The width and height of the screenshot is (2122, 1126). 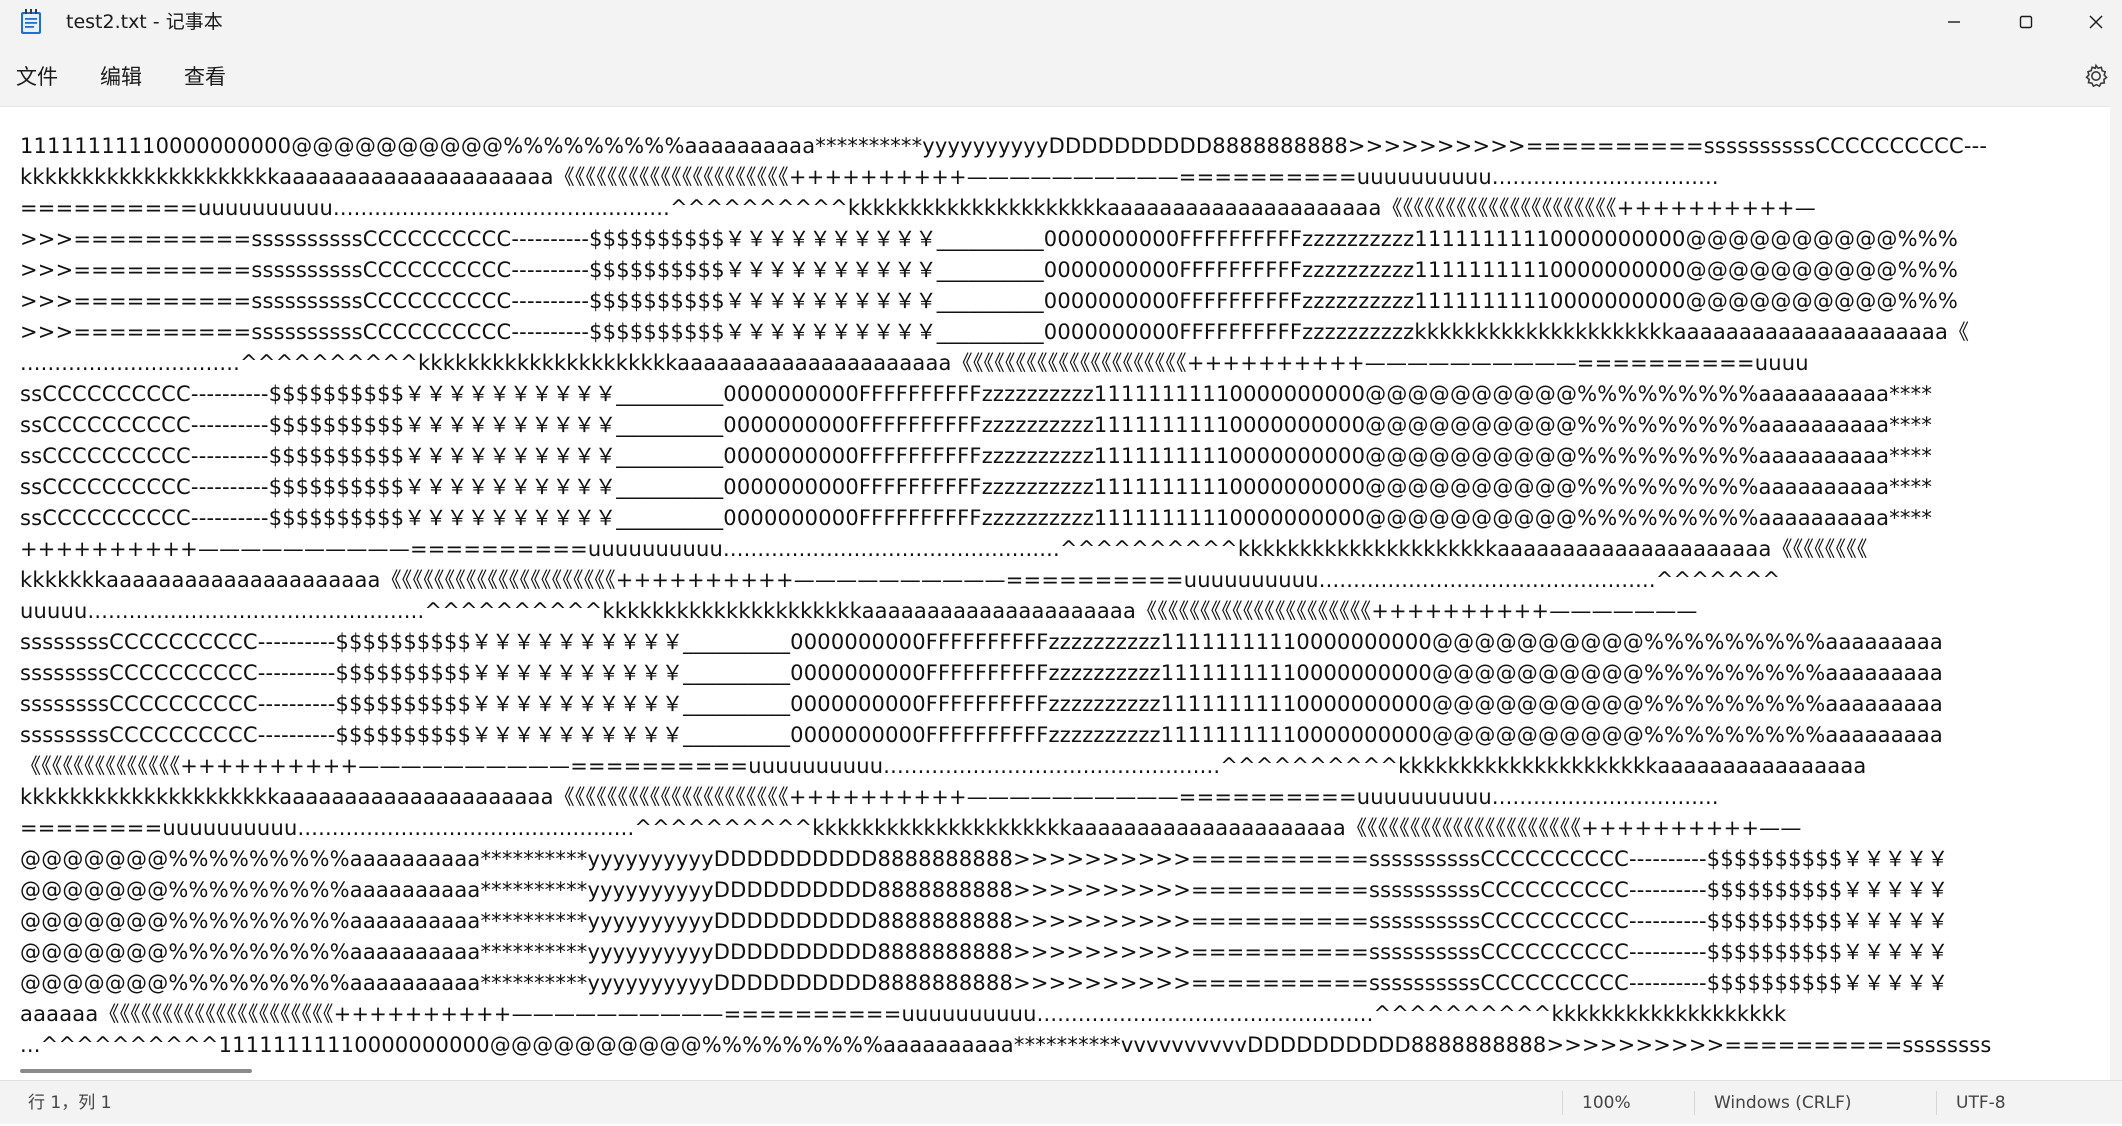 I want to click on menu-file: 文件, so click(x=37, y=77).